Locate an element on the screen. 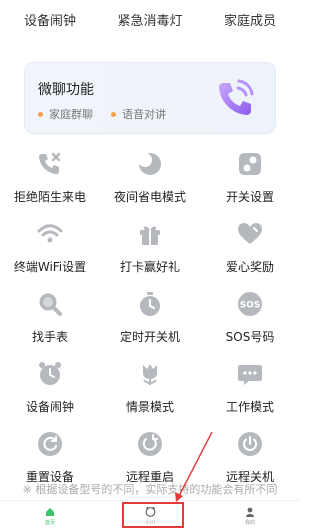  feature-label: 打卡赢好礼 is located at coordinates (149, 267).